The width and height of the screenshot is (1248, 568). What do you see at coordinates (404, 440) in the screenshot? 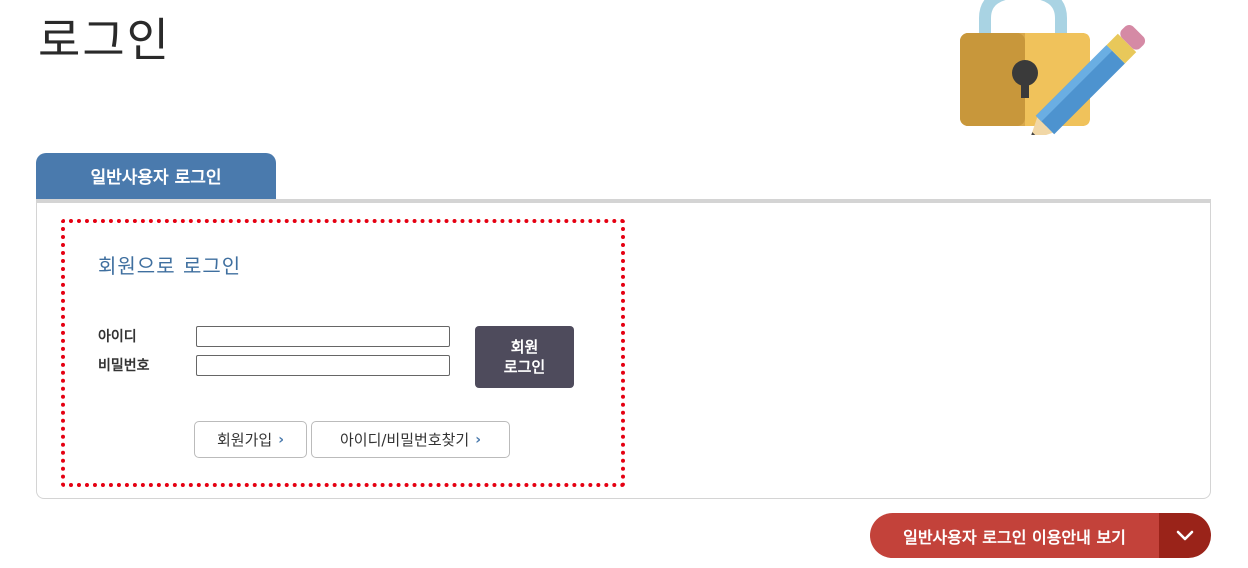
I see `find-button-label: 아이디/비밀번호찾기` at bounding box center [404, 440].